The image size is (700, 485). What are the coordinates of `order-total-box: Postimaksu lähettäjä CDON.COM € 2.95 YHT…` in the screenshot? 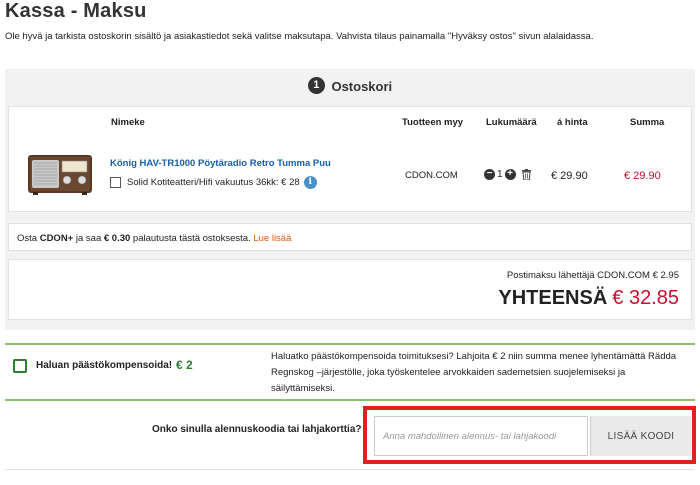 It's located at (350, 289).